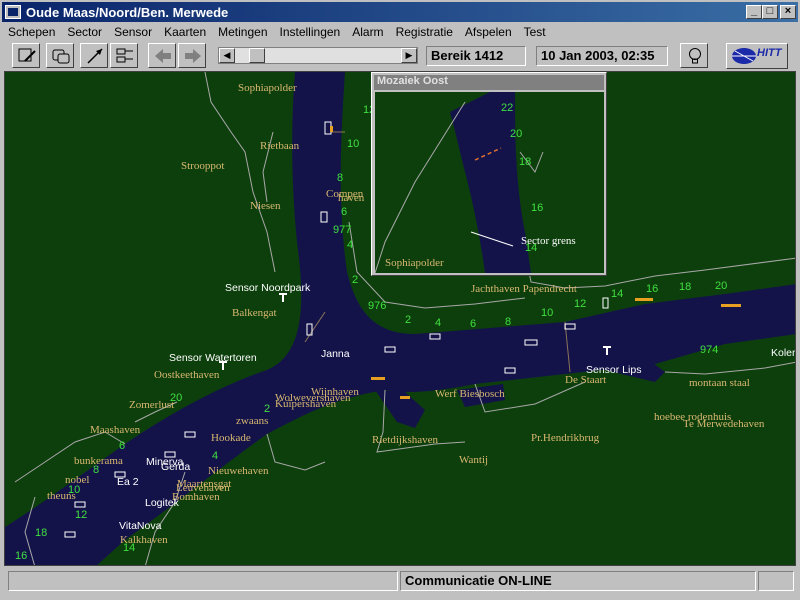 The height and width of the screenshot is (600, 800). Describe the element at coordinates (133, 32) in the screenshot. I see `menu-sensor: Sensor` at that location.